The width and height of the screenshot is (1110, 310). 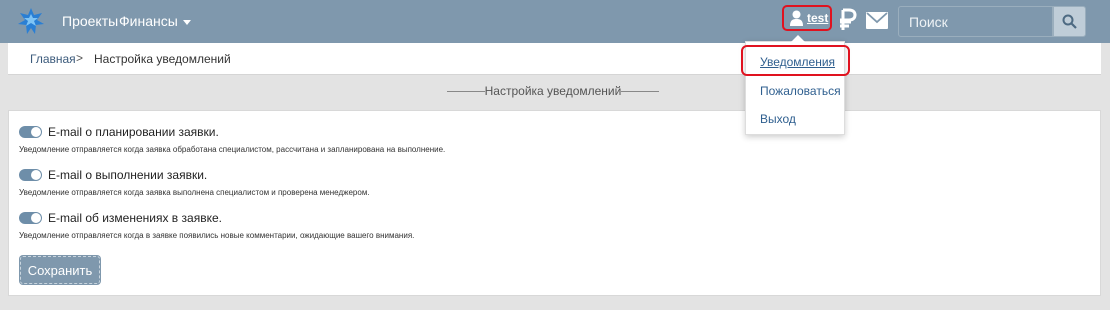 What do you see at coordinates (30, 132) in the screenshot?
I see `toggle-planning` at bounding box center [30, 132].